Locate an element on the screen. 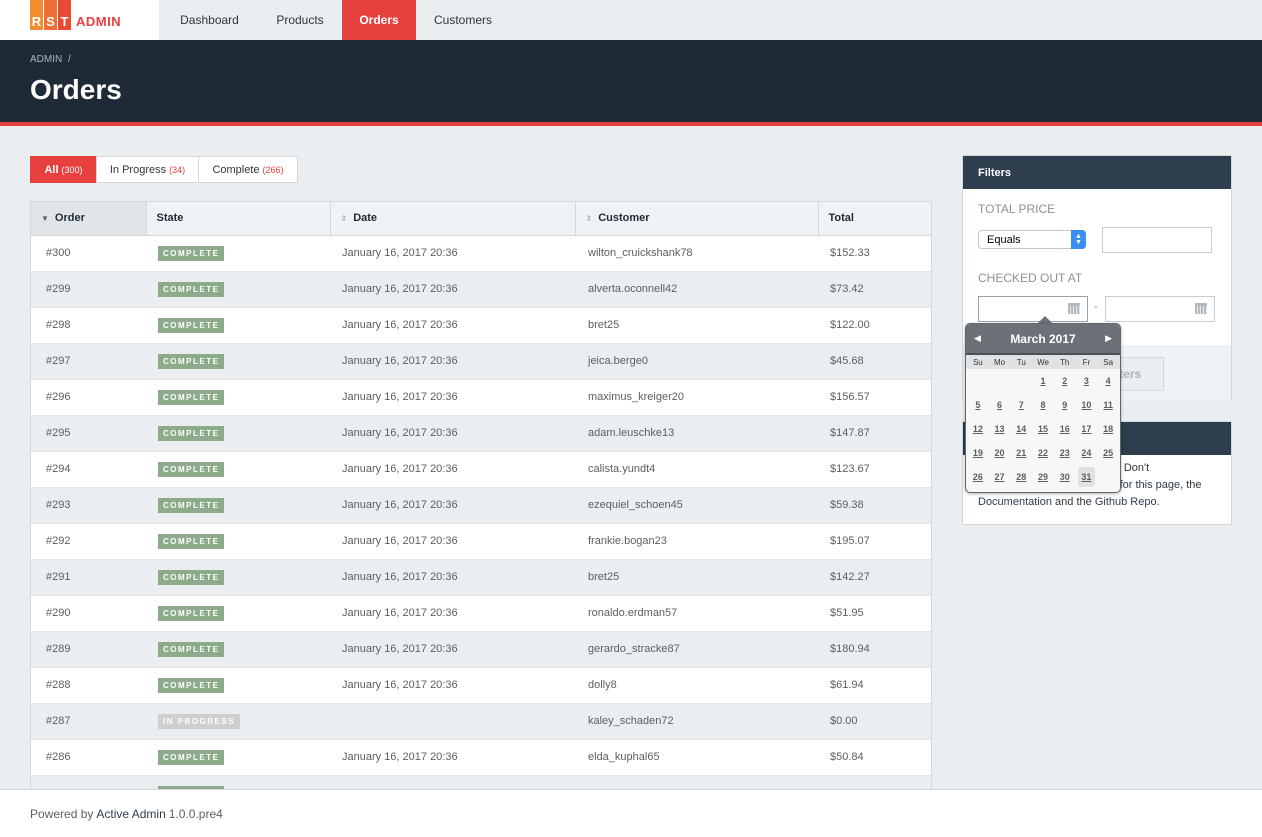 This screenshot has height=837, width=1262. prev-month-icon: ◀ is located at coordinates (977, 338).